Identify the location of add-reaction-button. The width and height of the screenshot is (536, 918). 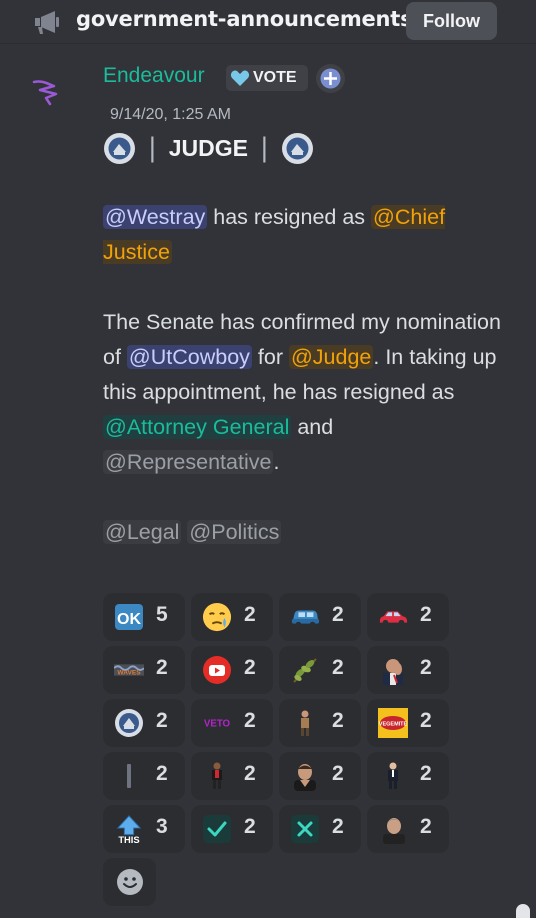
(129, 882).